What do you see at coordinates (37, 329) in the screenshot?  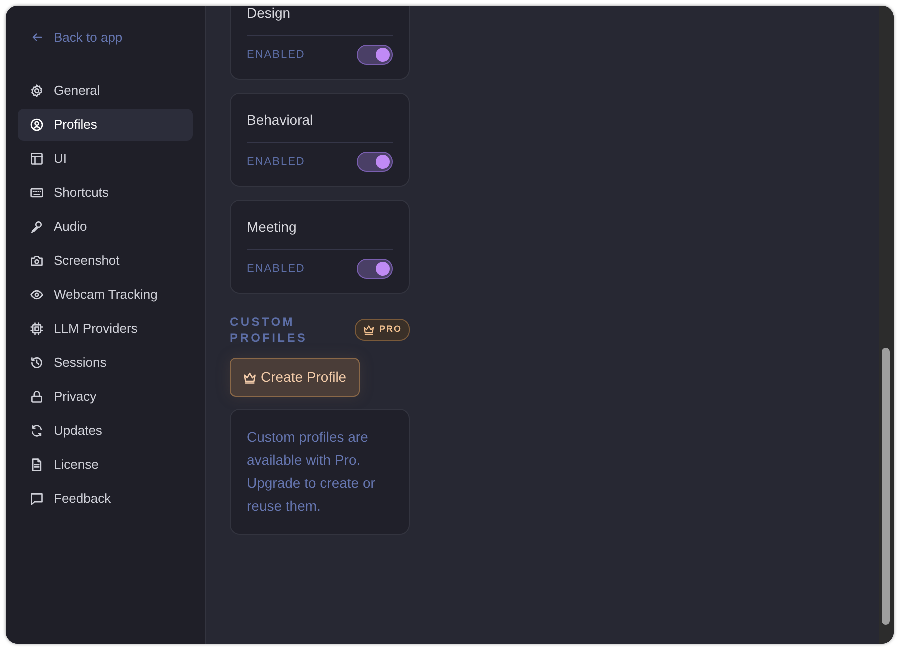 I see `chip-icon` at bounding box center [37, 329].